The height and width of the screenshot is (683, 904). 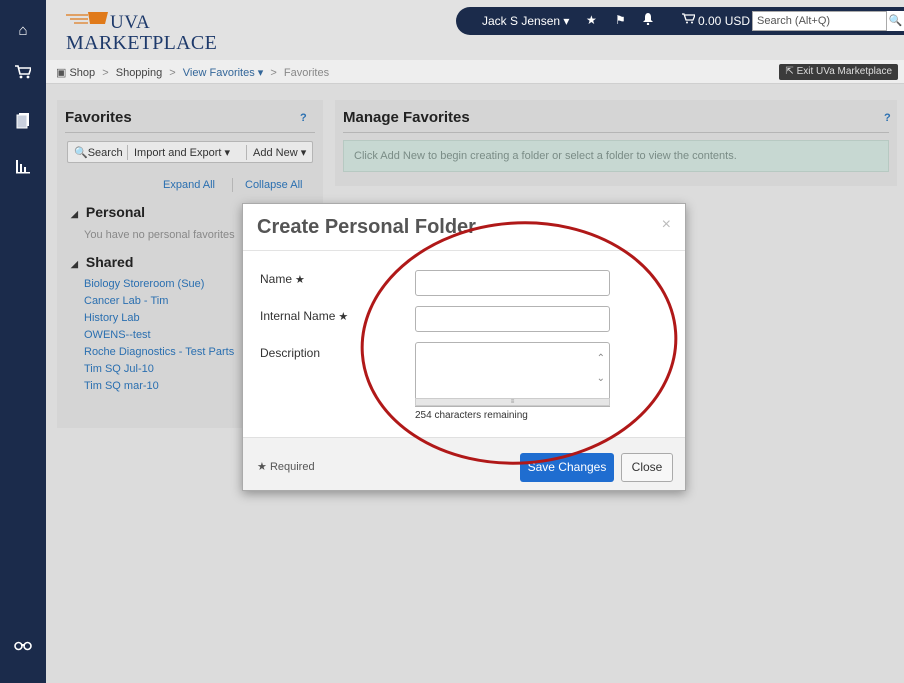 I want to click on link-divider, so click(x=232, y=185).